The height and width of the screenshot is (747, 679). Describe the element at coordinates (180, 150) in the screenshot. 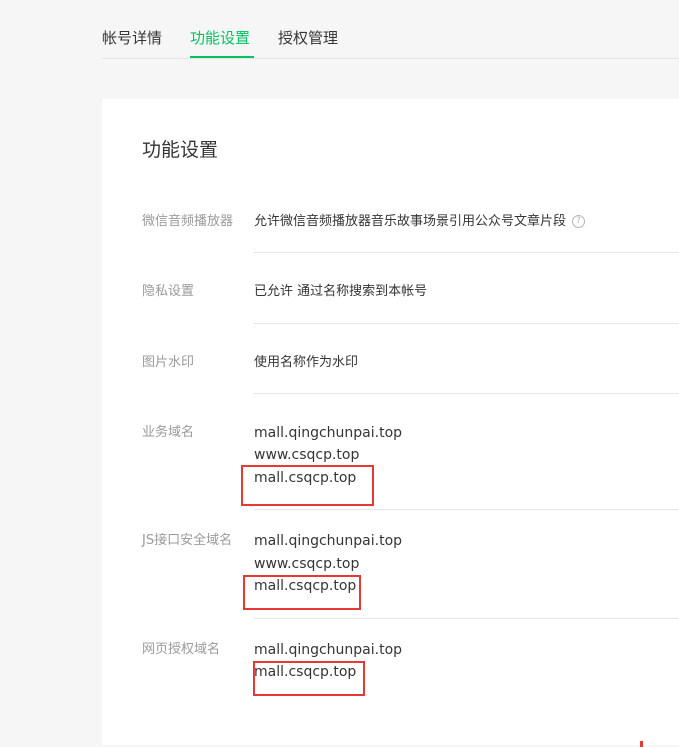

I see `page-title: 功能设置` at that location.